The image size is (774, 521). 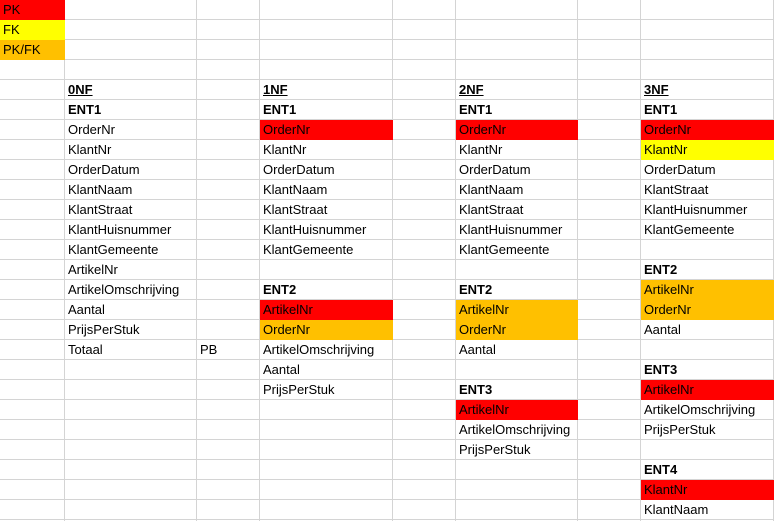 What do you see at coordinates (707, 170) in the screenshot?
I see `nf3-ent1-field: OrderDatum` at bounding box center [707, 170].